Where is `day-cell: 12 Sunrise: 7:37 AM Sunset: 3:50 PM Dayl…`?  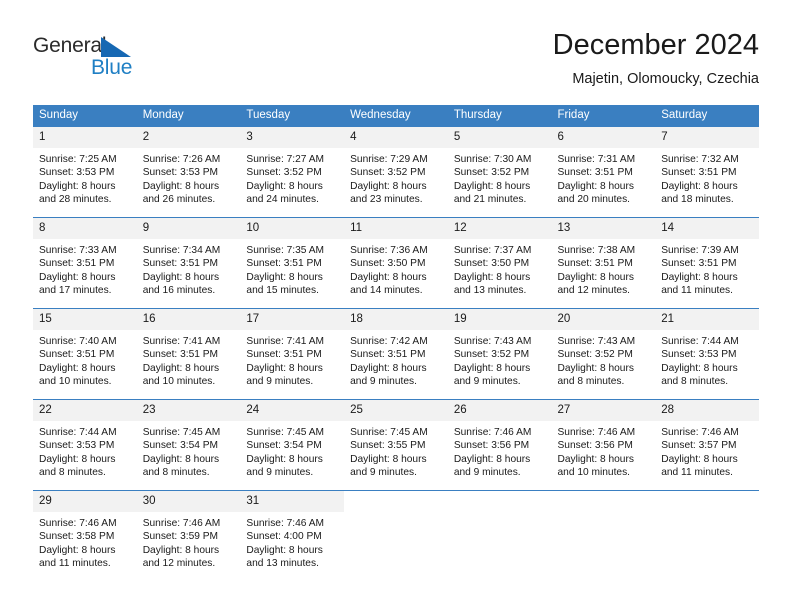
day-cell: 12 Sunrise: 7:37 AM Sunset: 3:50 PM Dayl… is located at coordinates (499, 263).